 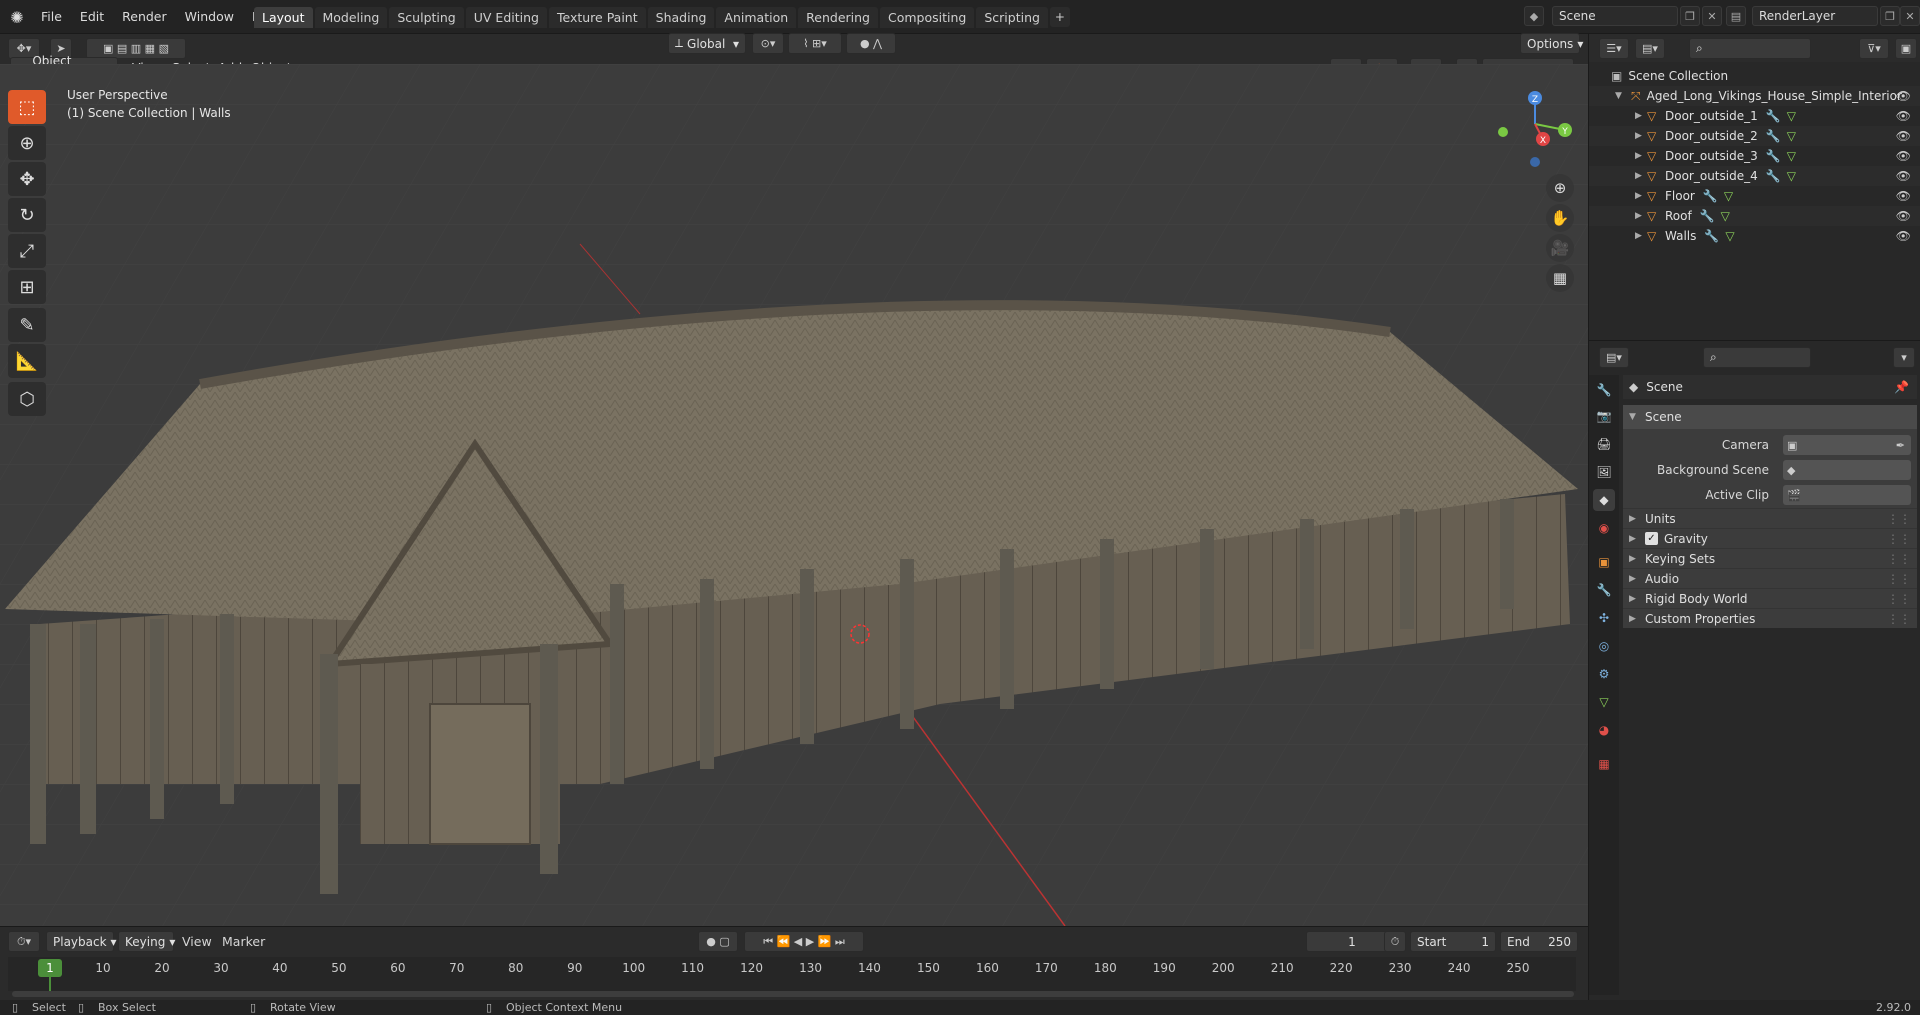 I want to click on end-frame-field: End 250, so click(x=1539, y=941).